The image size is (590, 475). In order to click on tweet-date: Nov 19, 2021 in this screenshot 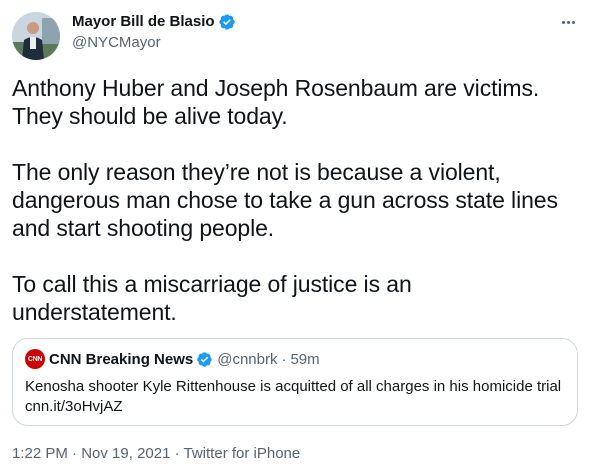, I will do `click(125, 453)`.